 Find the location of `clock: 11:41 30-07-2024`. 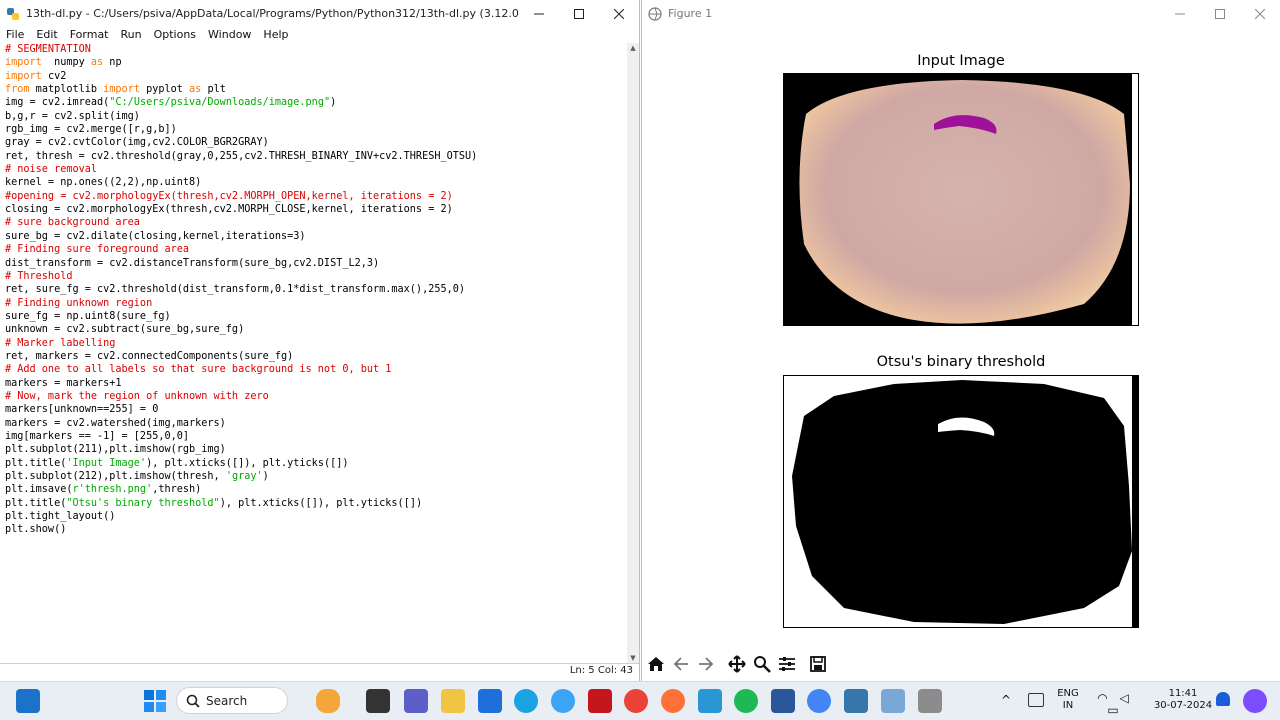

clock: 11:41 30-07-2024 is located at coordinates (1183, 700).